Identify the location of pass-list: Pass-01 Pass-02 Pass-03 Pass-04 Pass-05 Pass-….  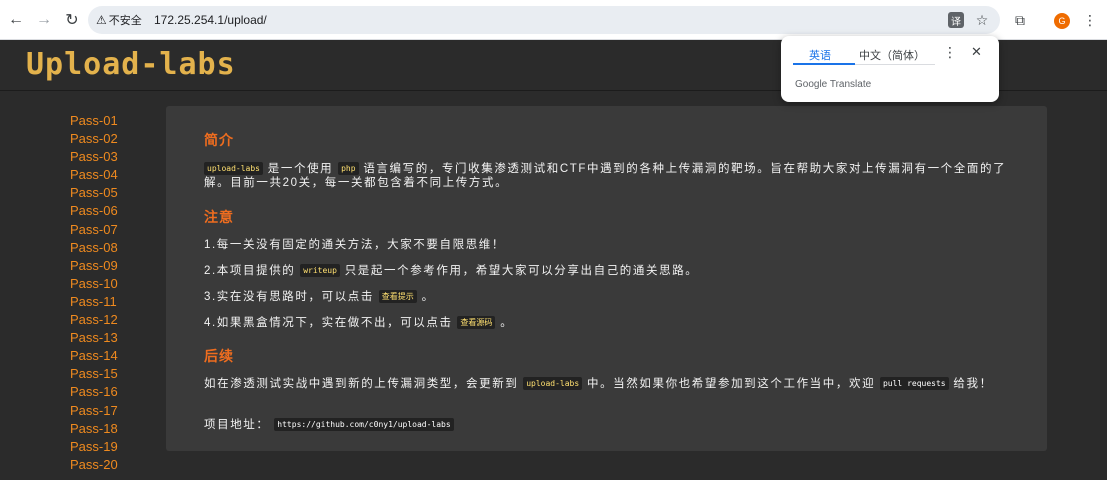
(110, 293).